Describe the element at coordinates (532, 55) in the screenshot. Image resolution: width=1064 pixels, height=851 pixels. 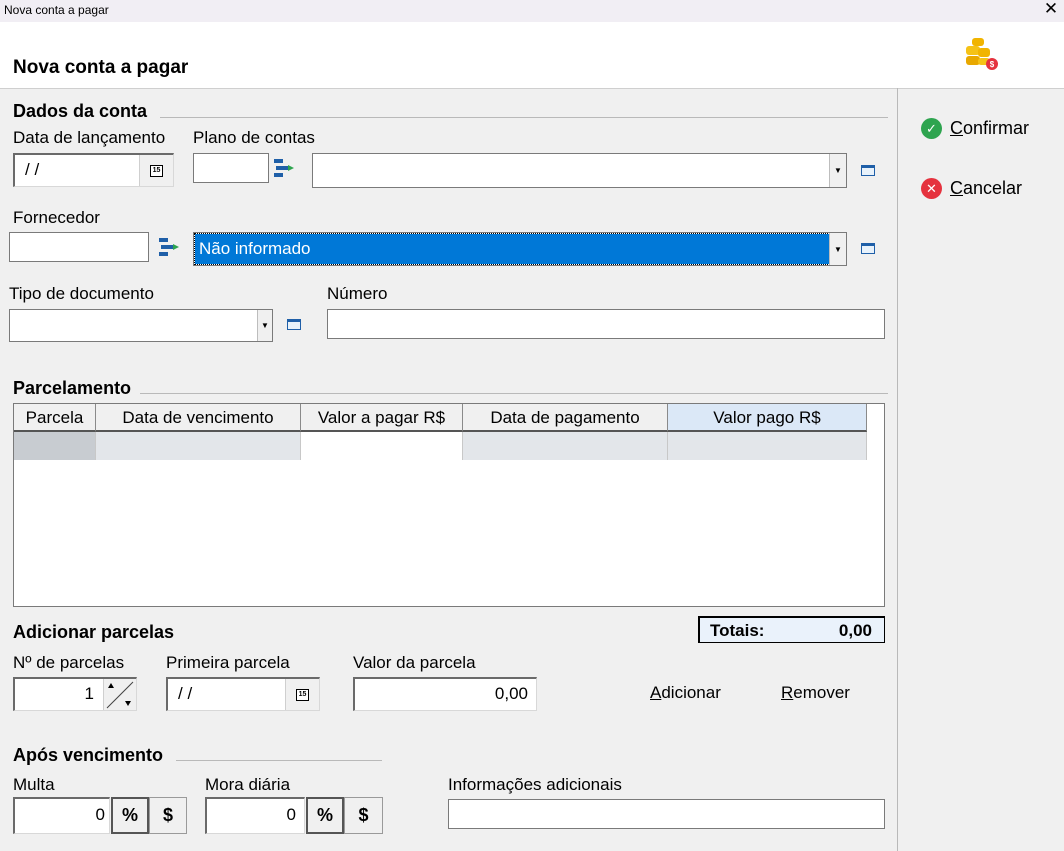
I see `header: Nova conta a pagar $` at that location.